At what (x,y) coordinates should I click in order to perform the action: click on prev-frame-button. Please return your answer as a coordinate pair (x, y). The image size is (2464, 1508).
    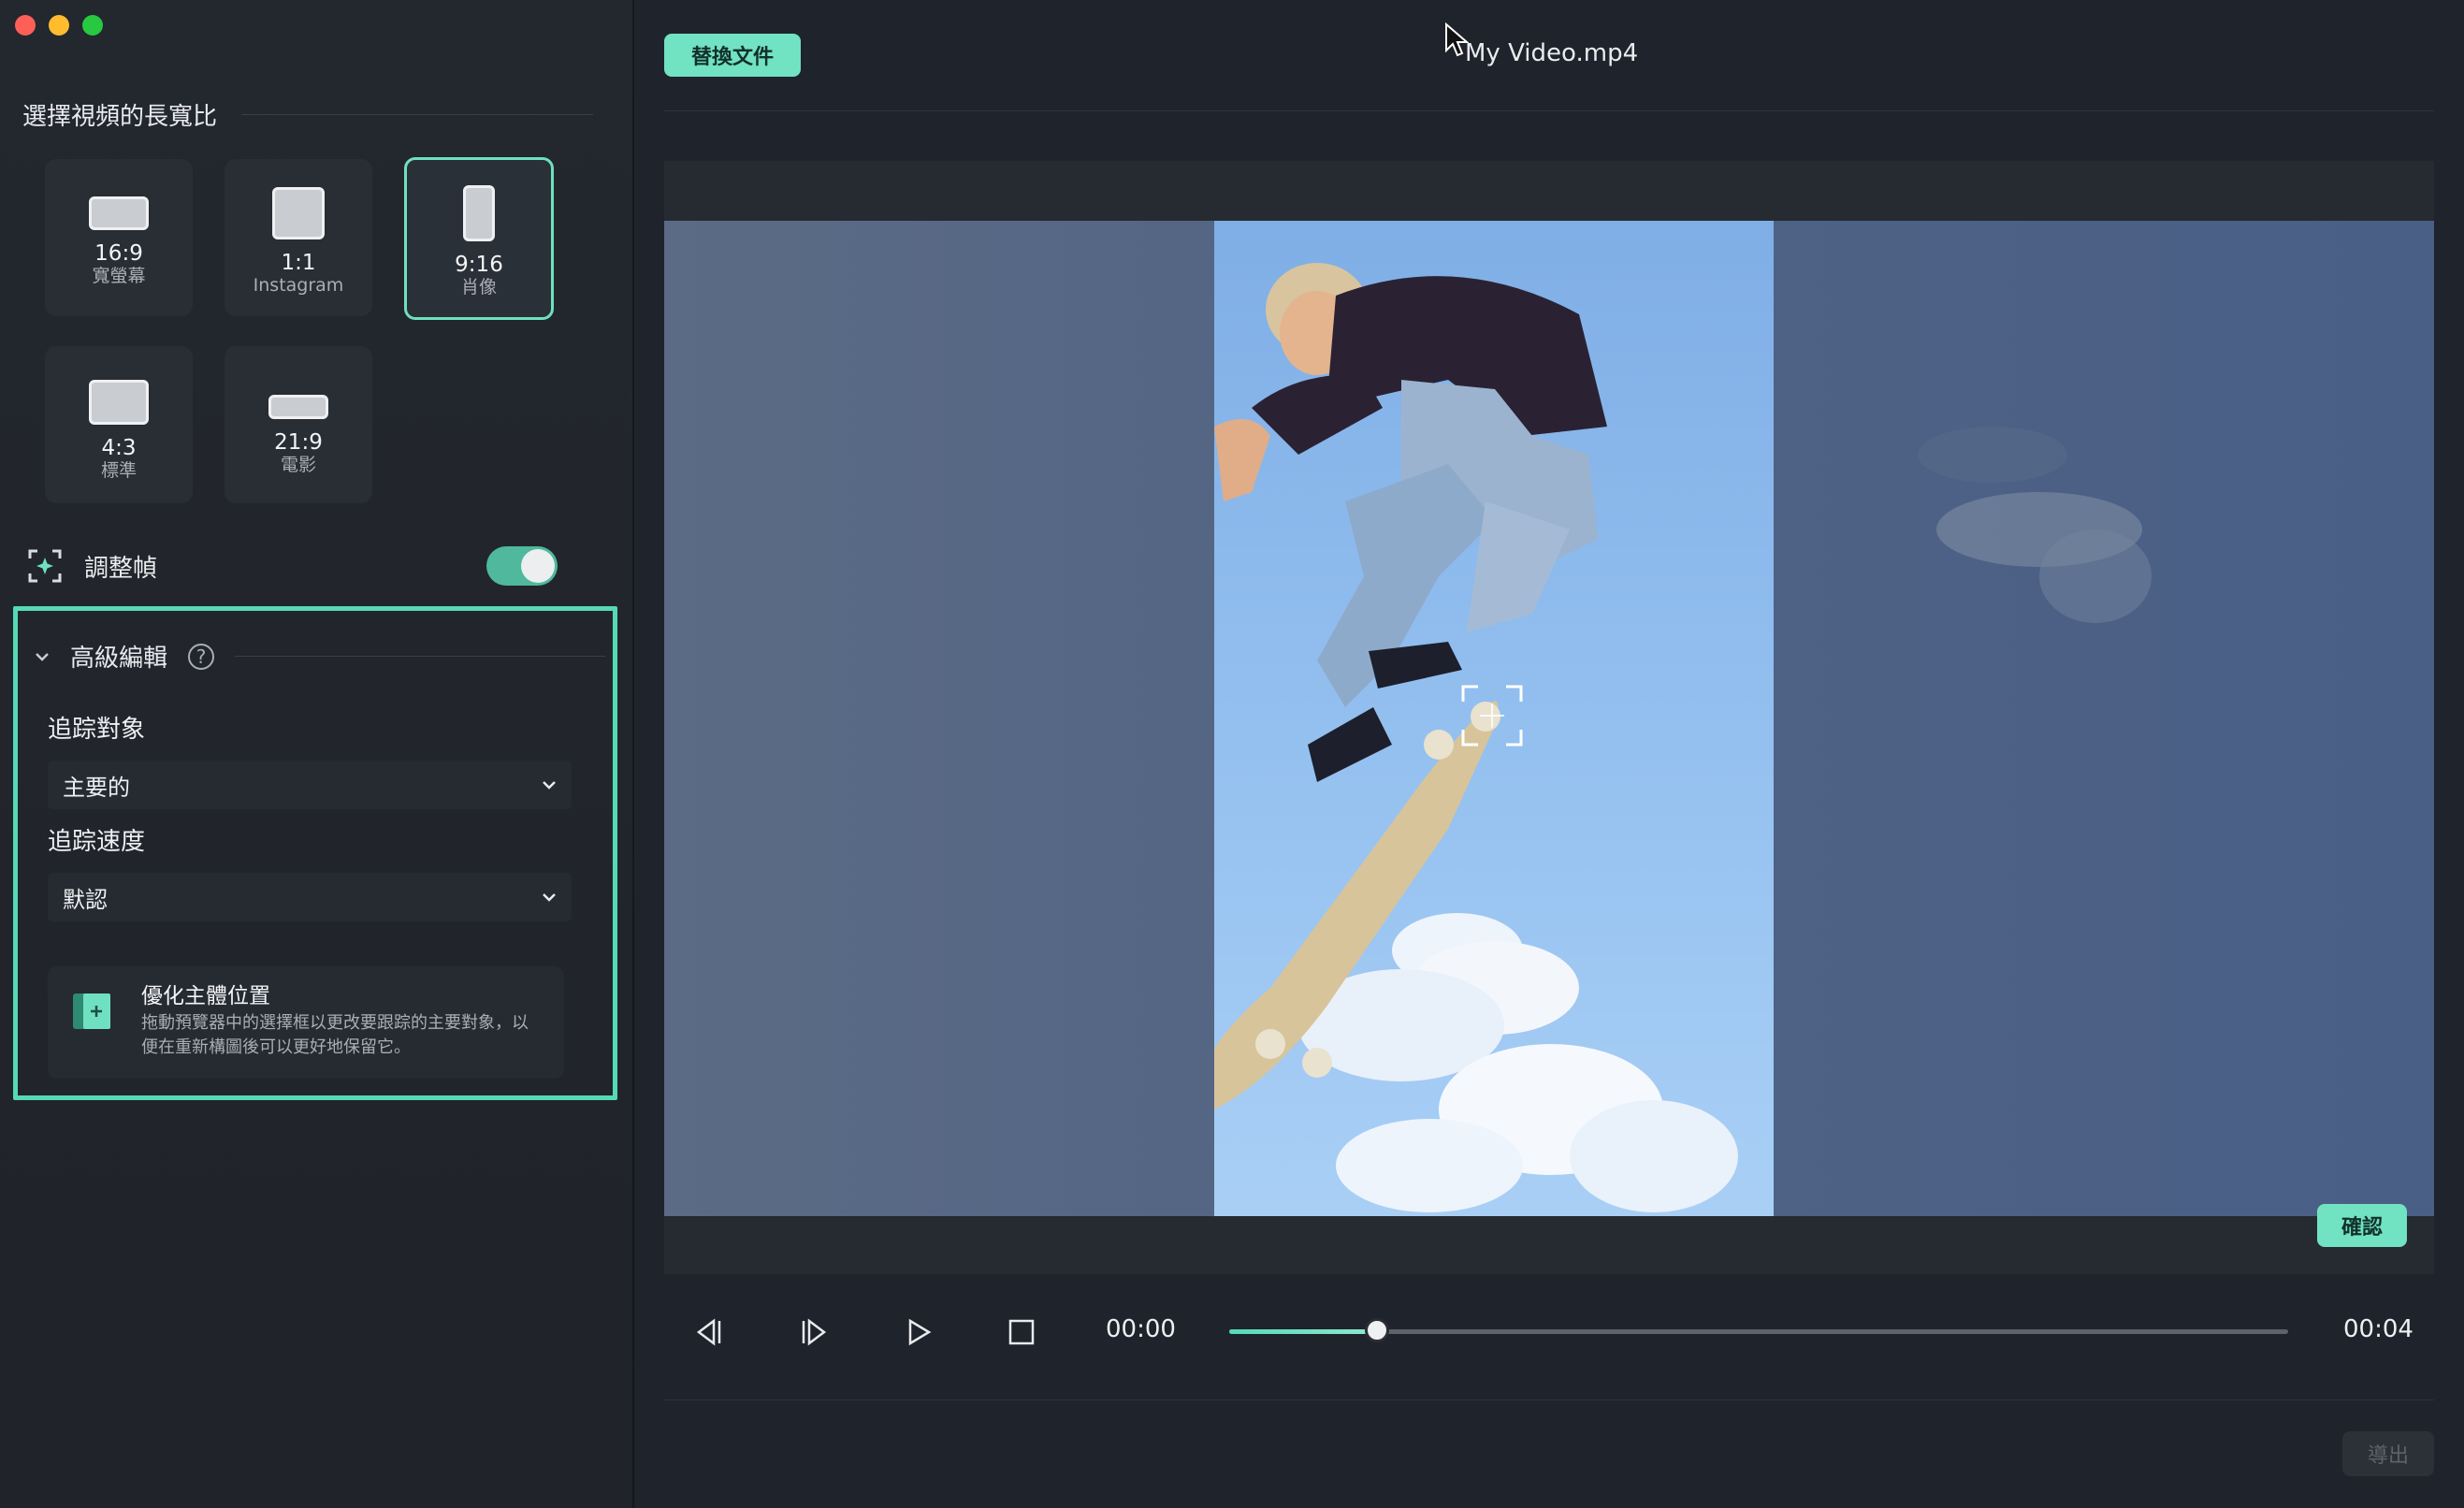
    Looking at the image, I should click on (709, 1332).